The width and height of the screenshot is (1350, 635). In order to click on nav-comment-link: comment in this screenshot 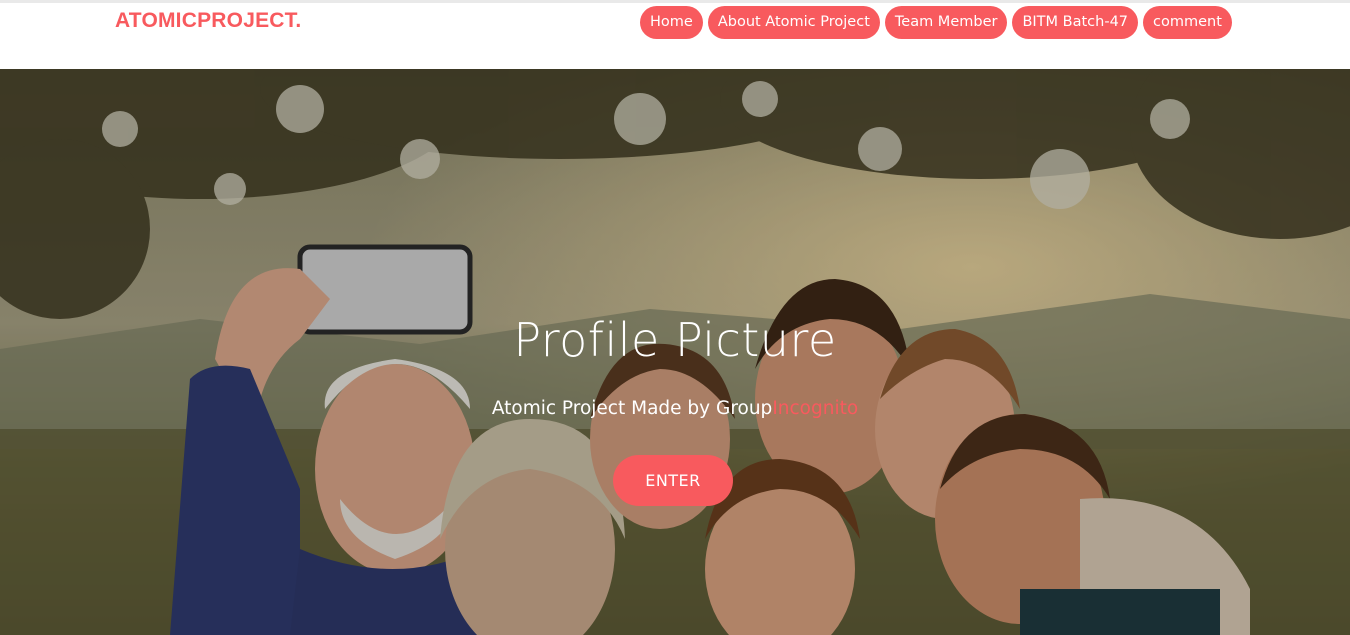, I will do `click(1187, 22)`.